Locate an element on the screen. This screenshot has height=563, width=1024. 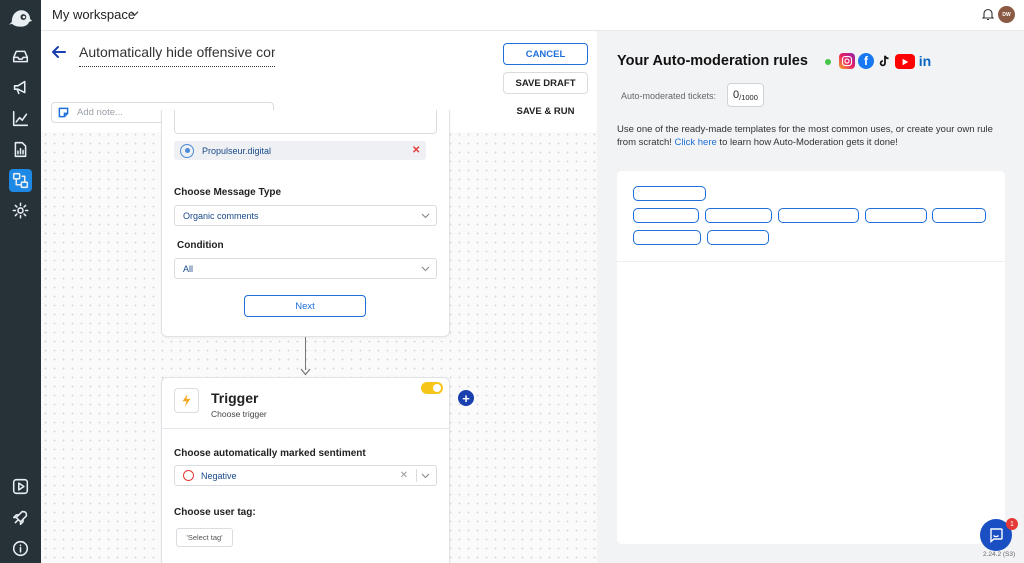
clear-icon: ✕ is located at coordinates (404, 475).